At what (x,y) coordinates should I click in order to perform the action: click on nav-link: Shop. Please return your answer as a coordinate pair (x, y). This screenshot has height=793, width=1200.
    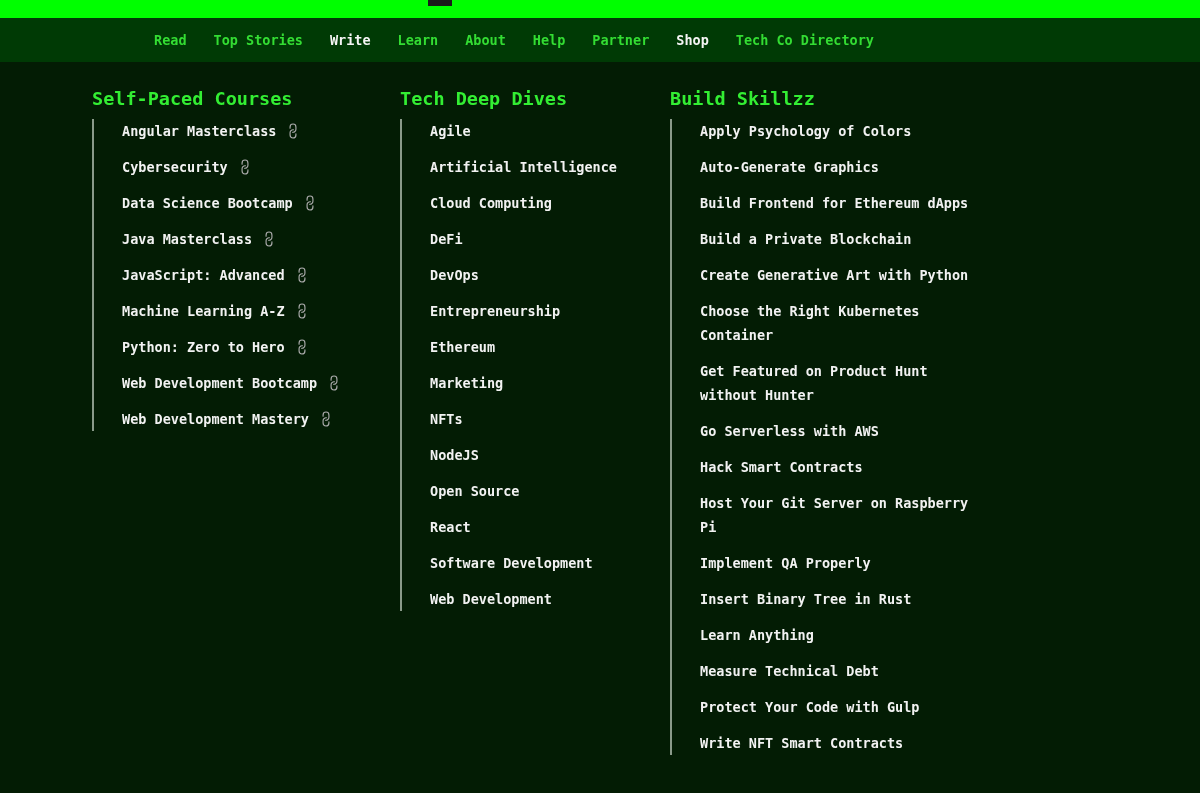
    Looking at the image, I should click on (692, 40).